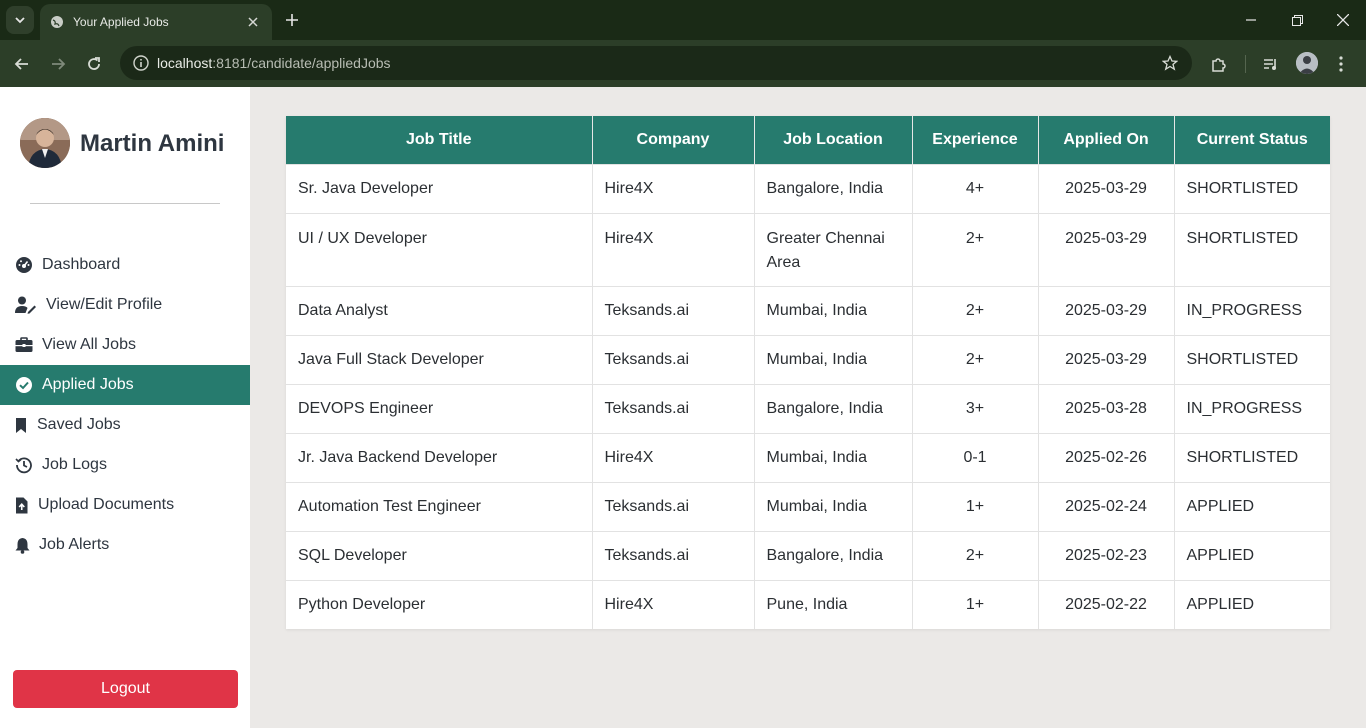 This screenshot has height=728, width=1366. Describe the element at coordinates (439, 359) in the screenshot. I see `cell-job-title: Java Full Stack Developer` at that location.